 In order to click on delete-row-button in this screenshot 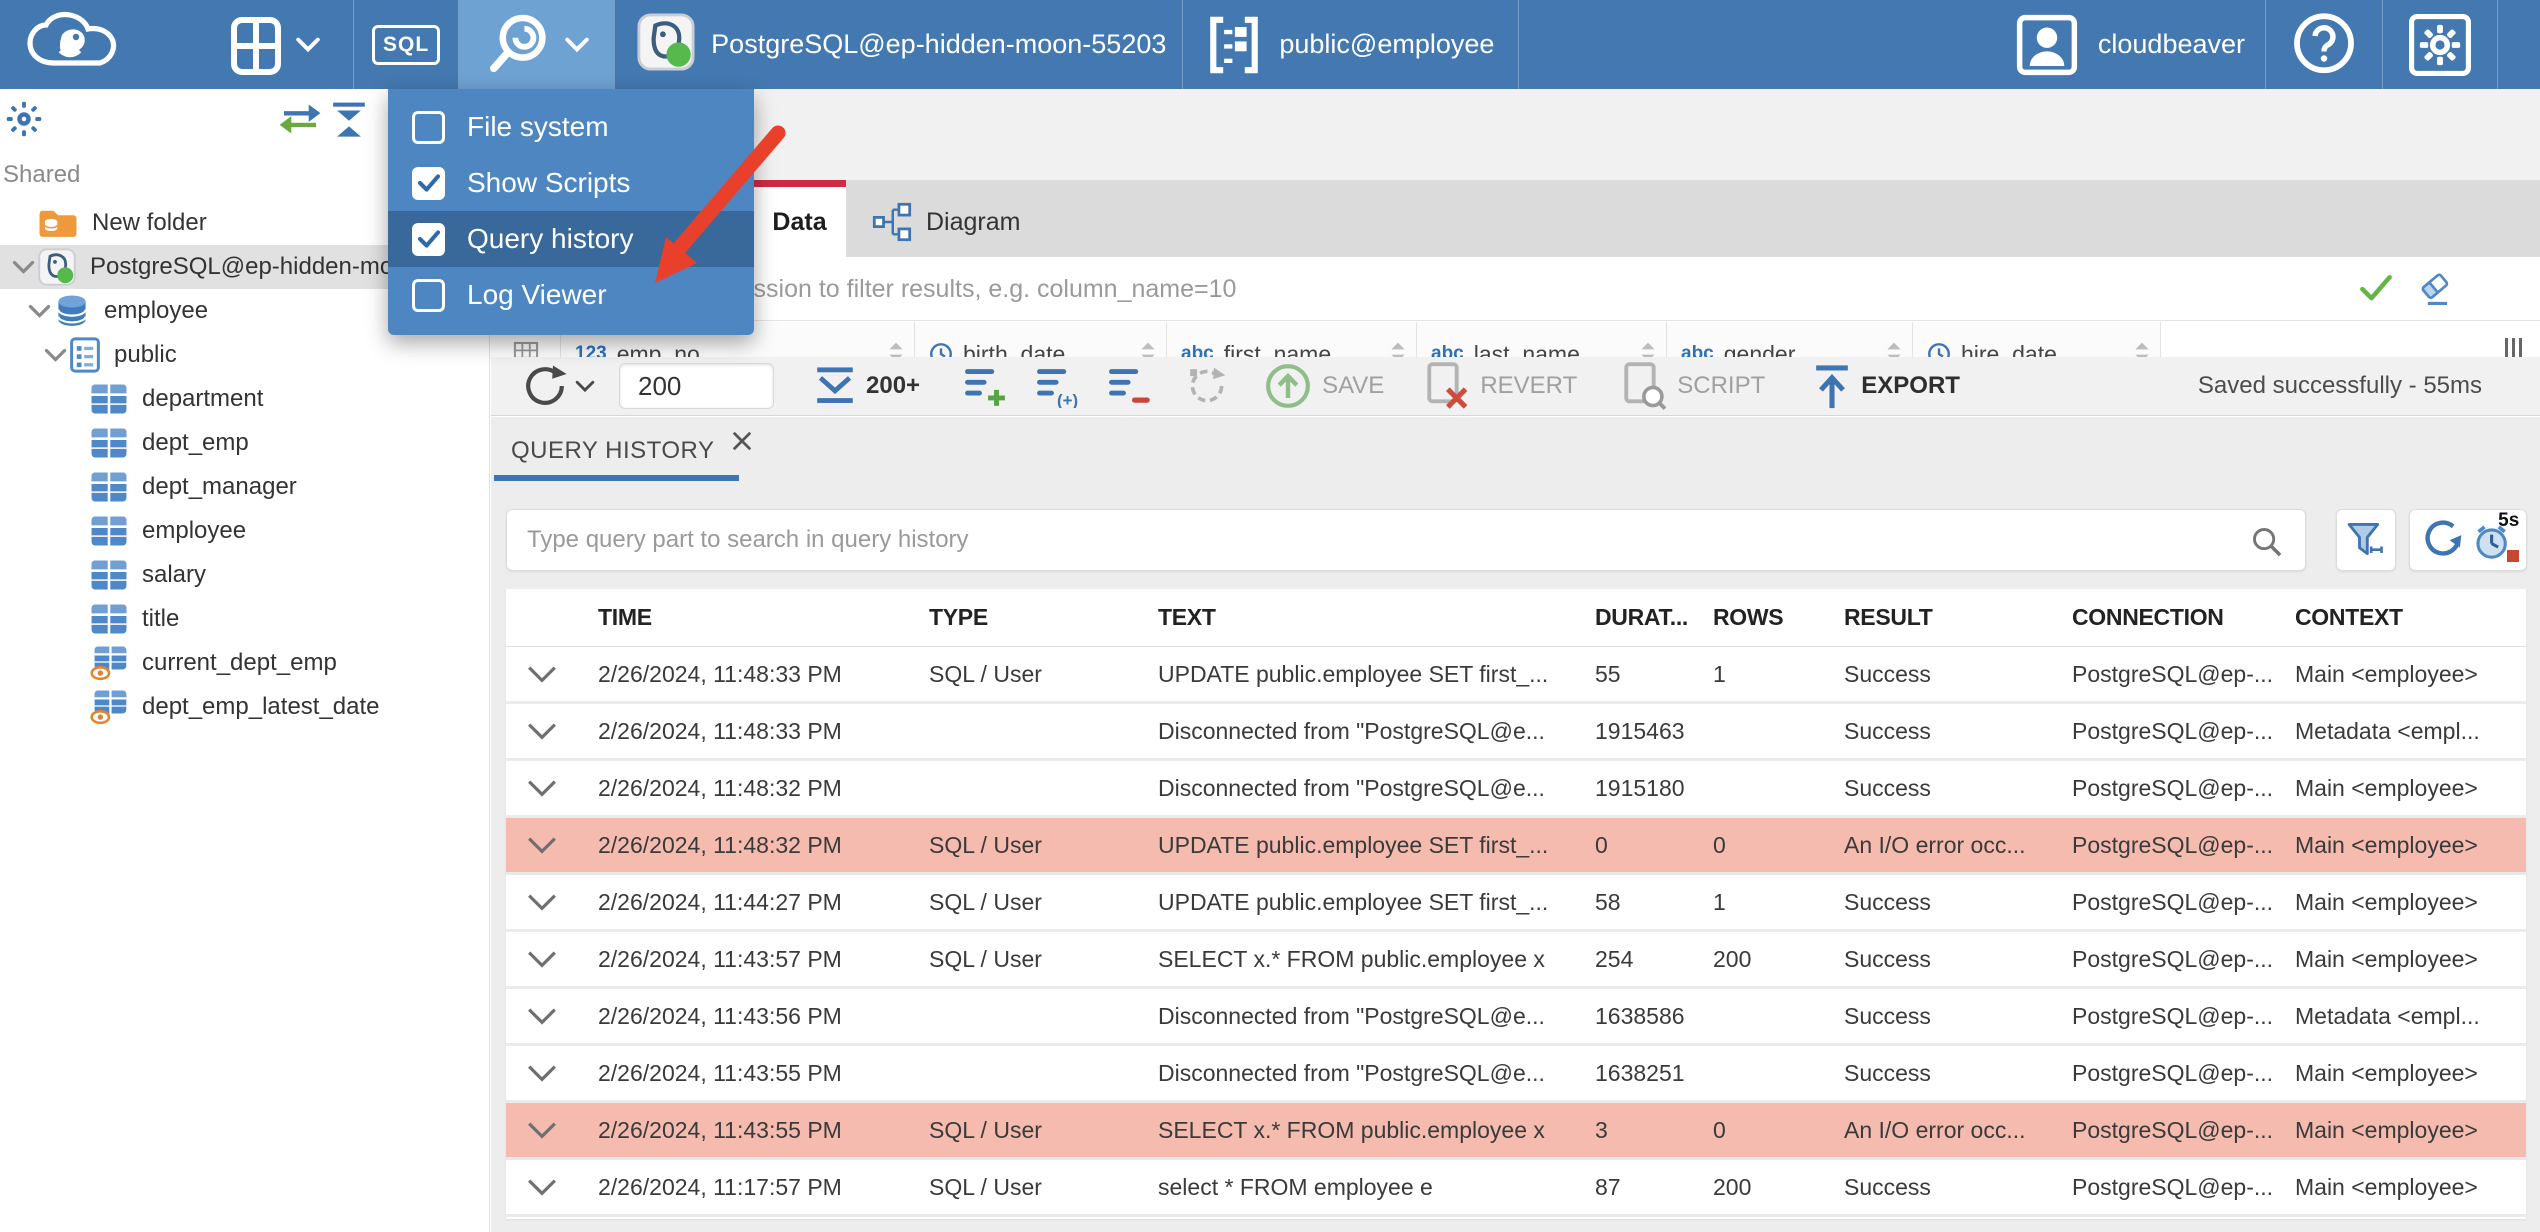, I will do `click(1129, 386)`.